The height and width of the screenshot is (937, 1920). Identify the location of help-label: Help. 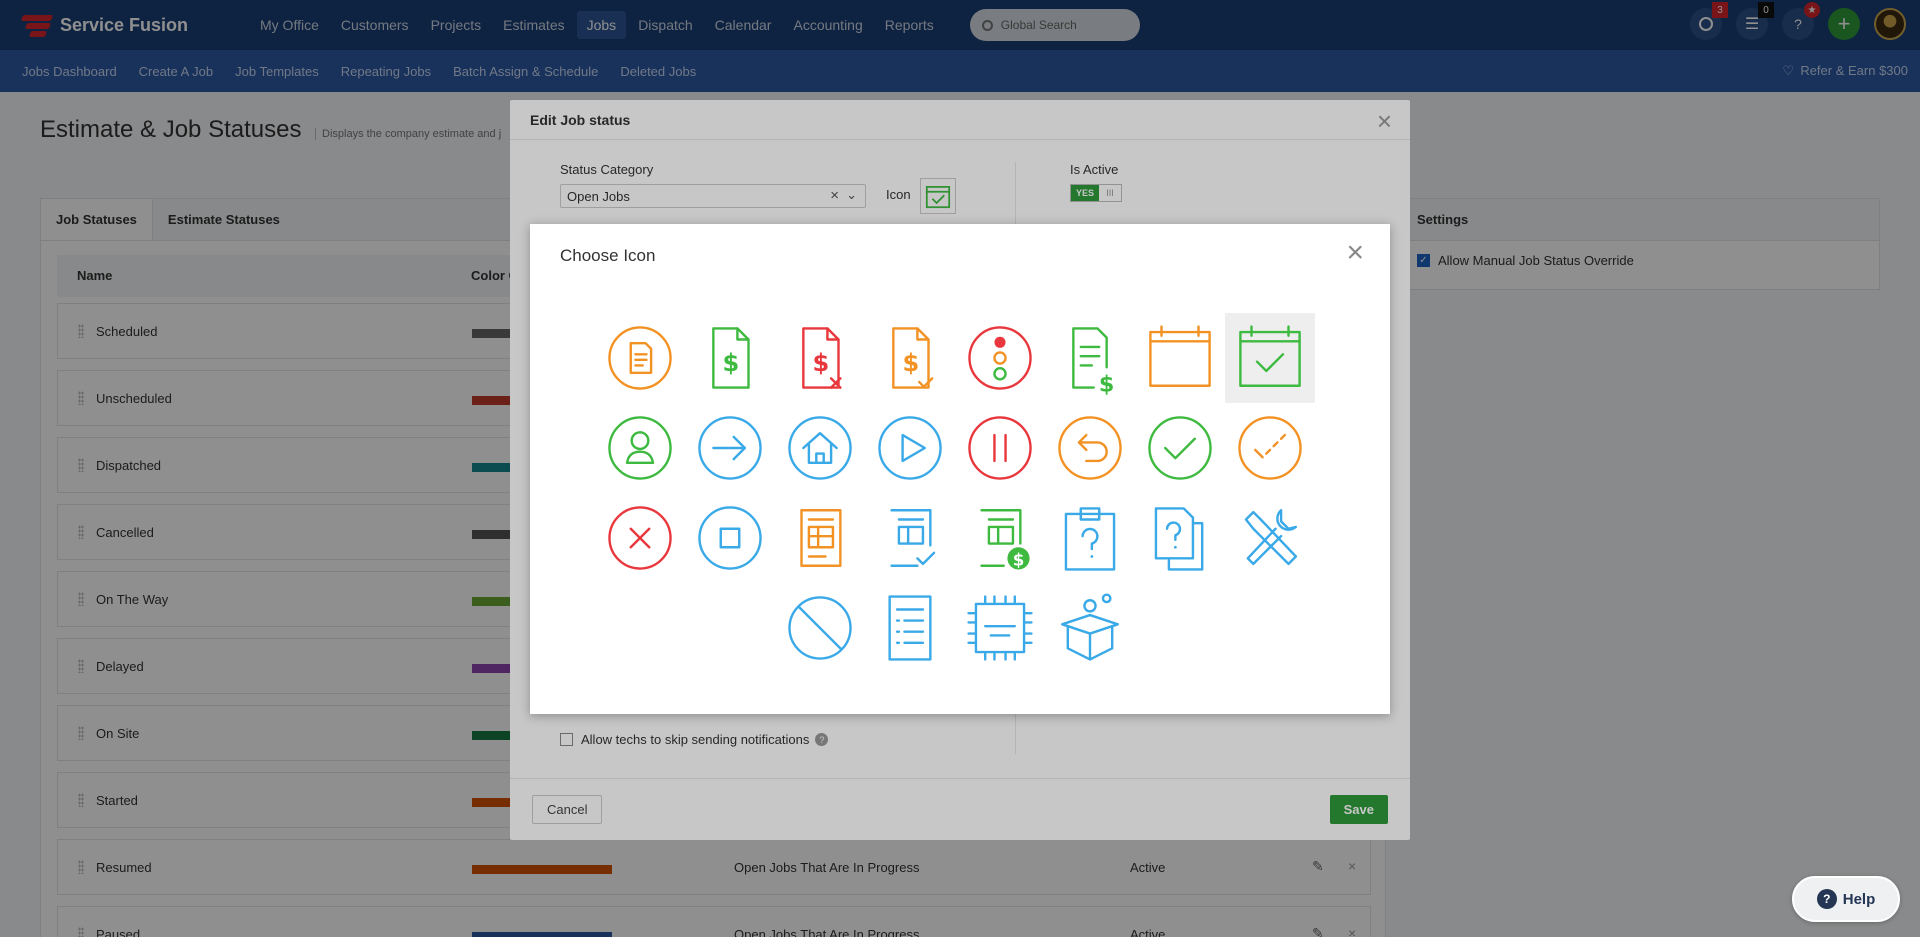
(1859, 899).